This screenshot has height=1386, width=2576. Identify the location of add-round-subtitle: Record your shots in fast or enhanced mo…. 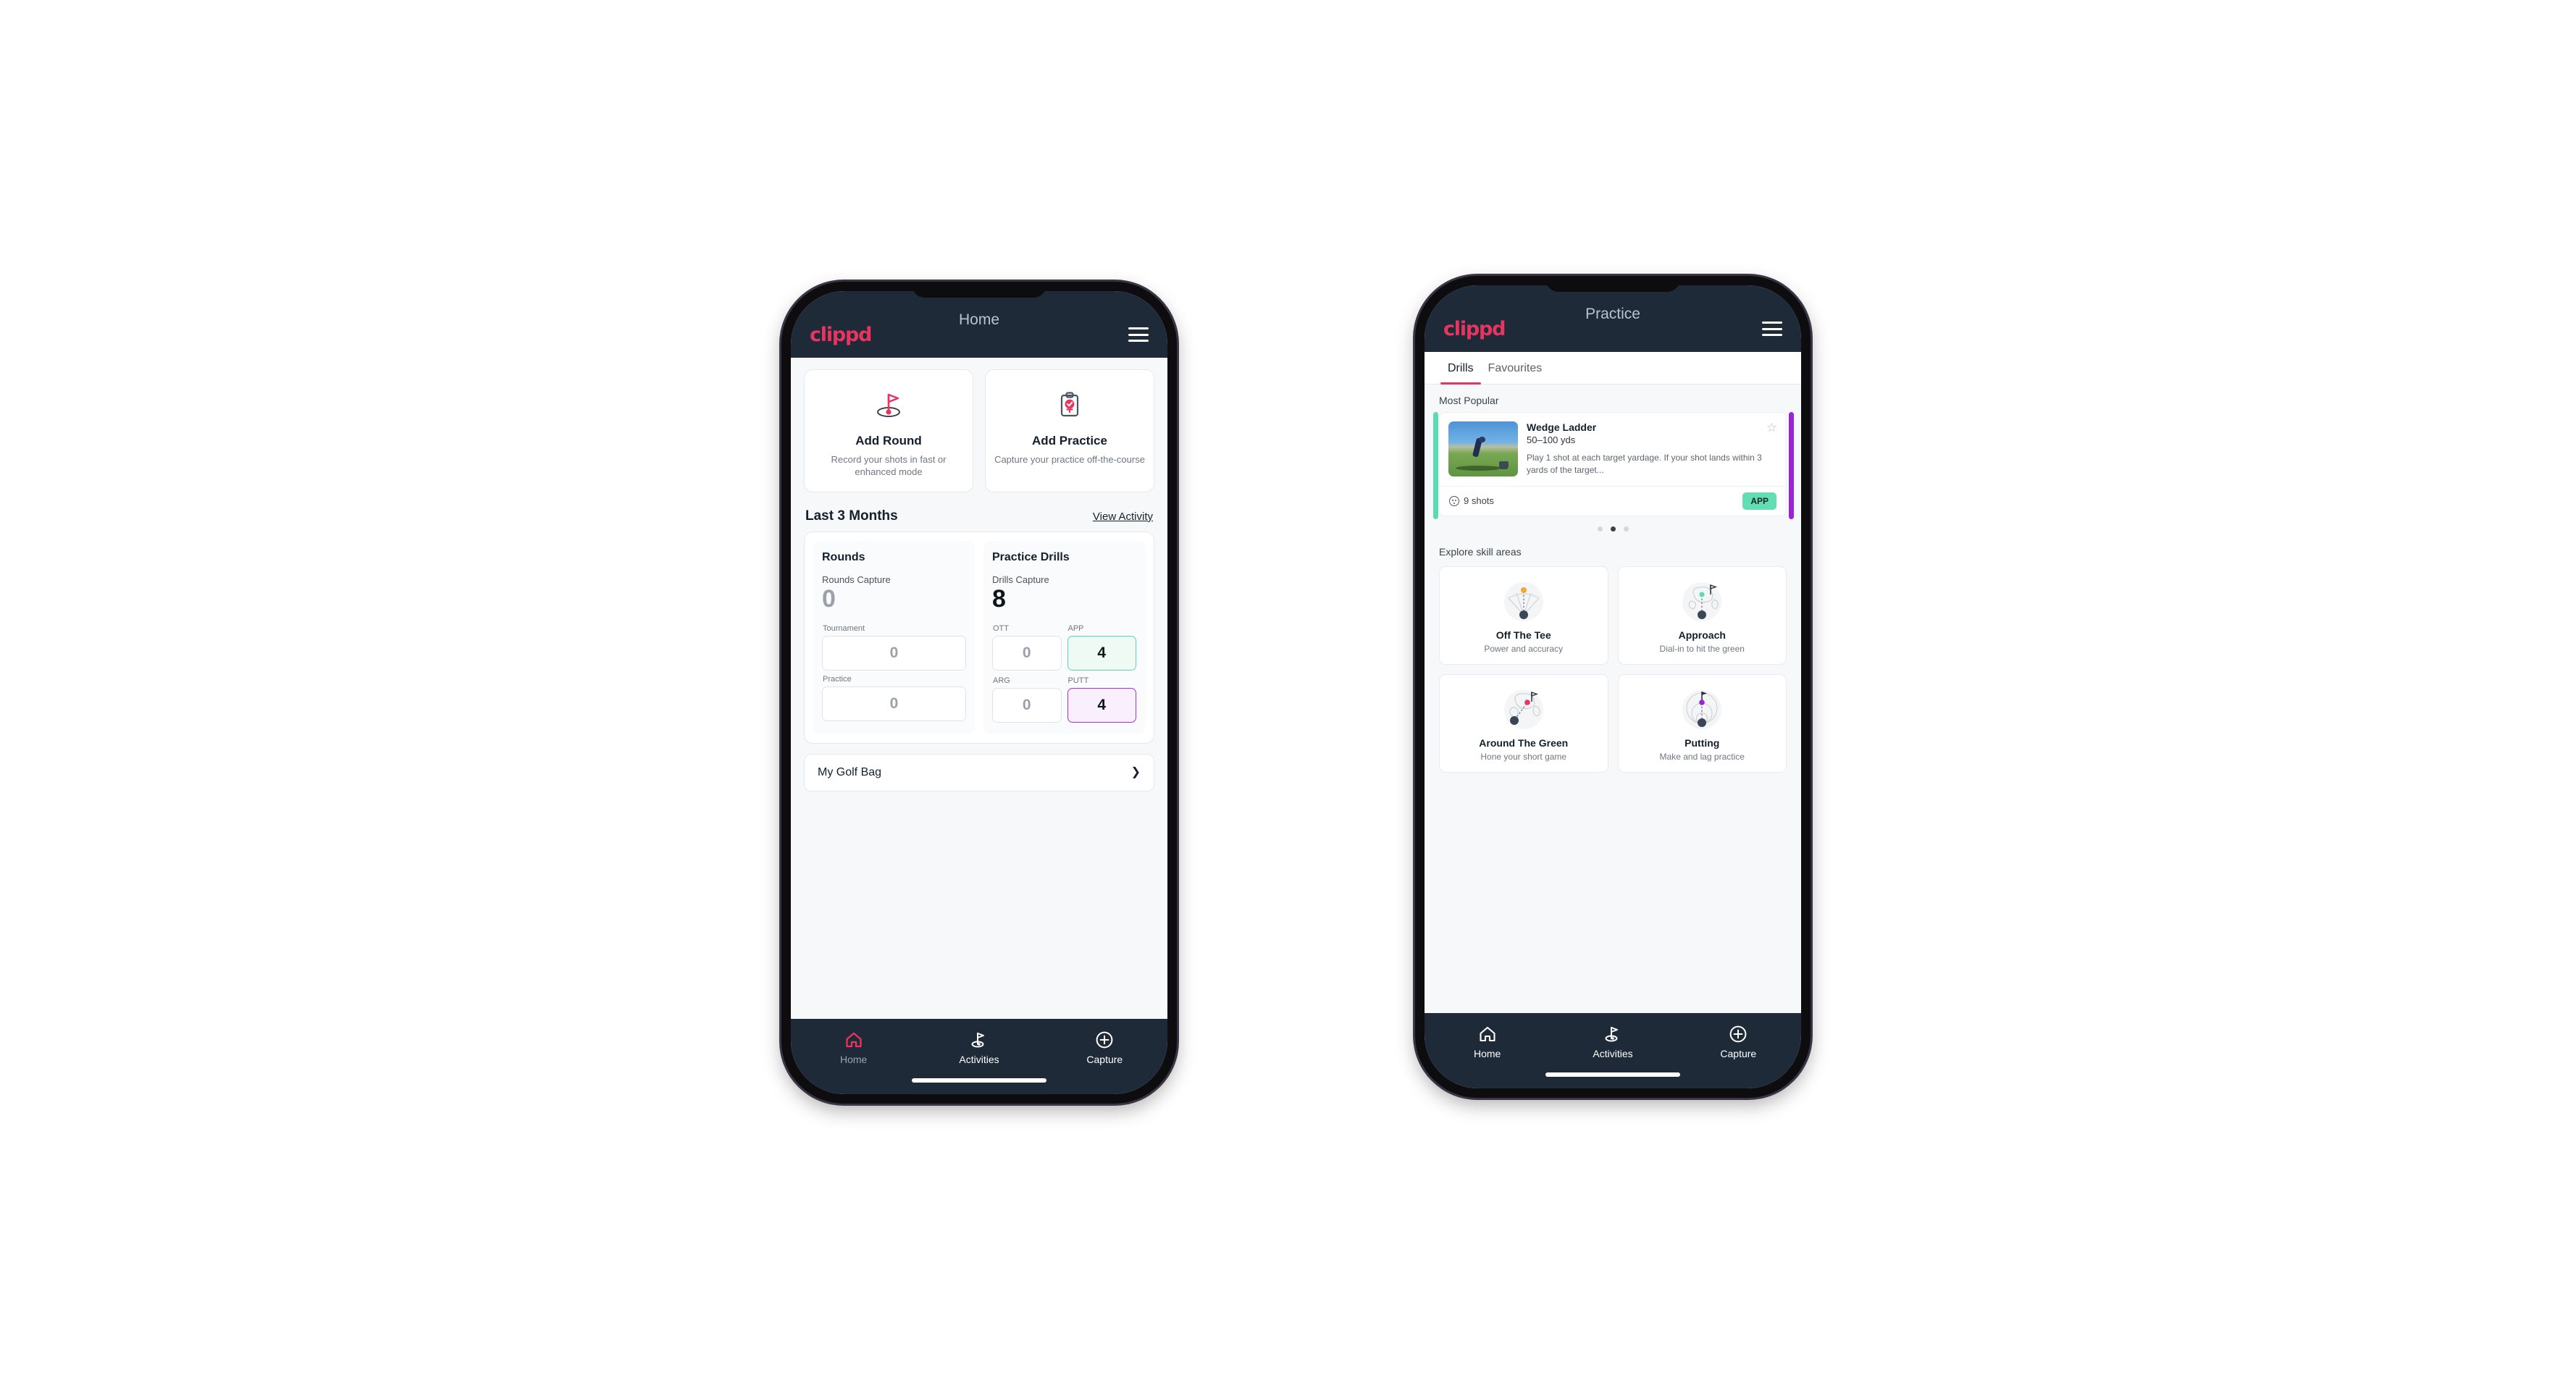
(889, 466).